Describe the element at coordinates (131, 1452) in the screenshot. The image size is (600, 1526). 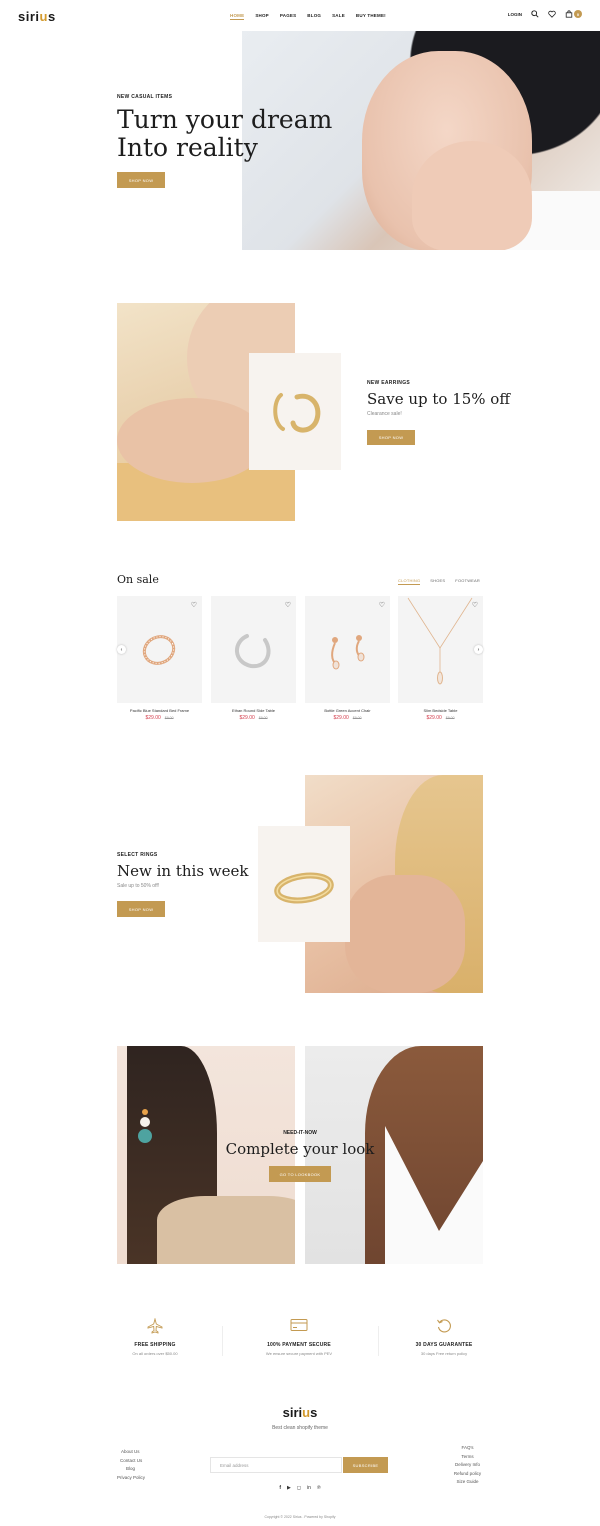
I see `footer-link-about: About Us` at that location.